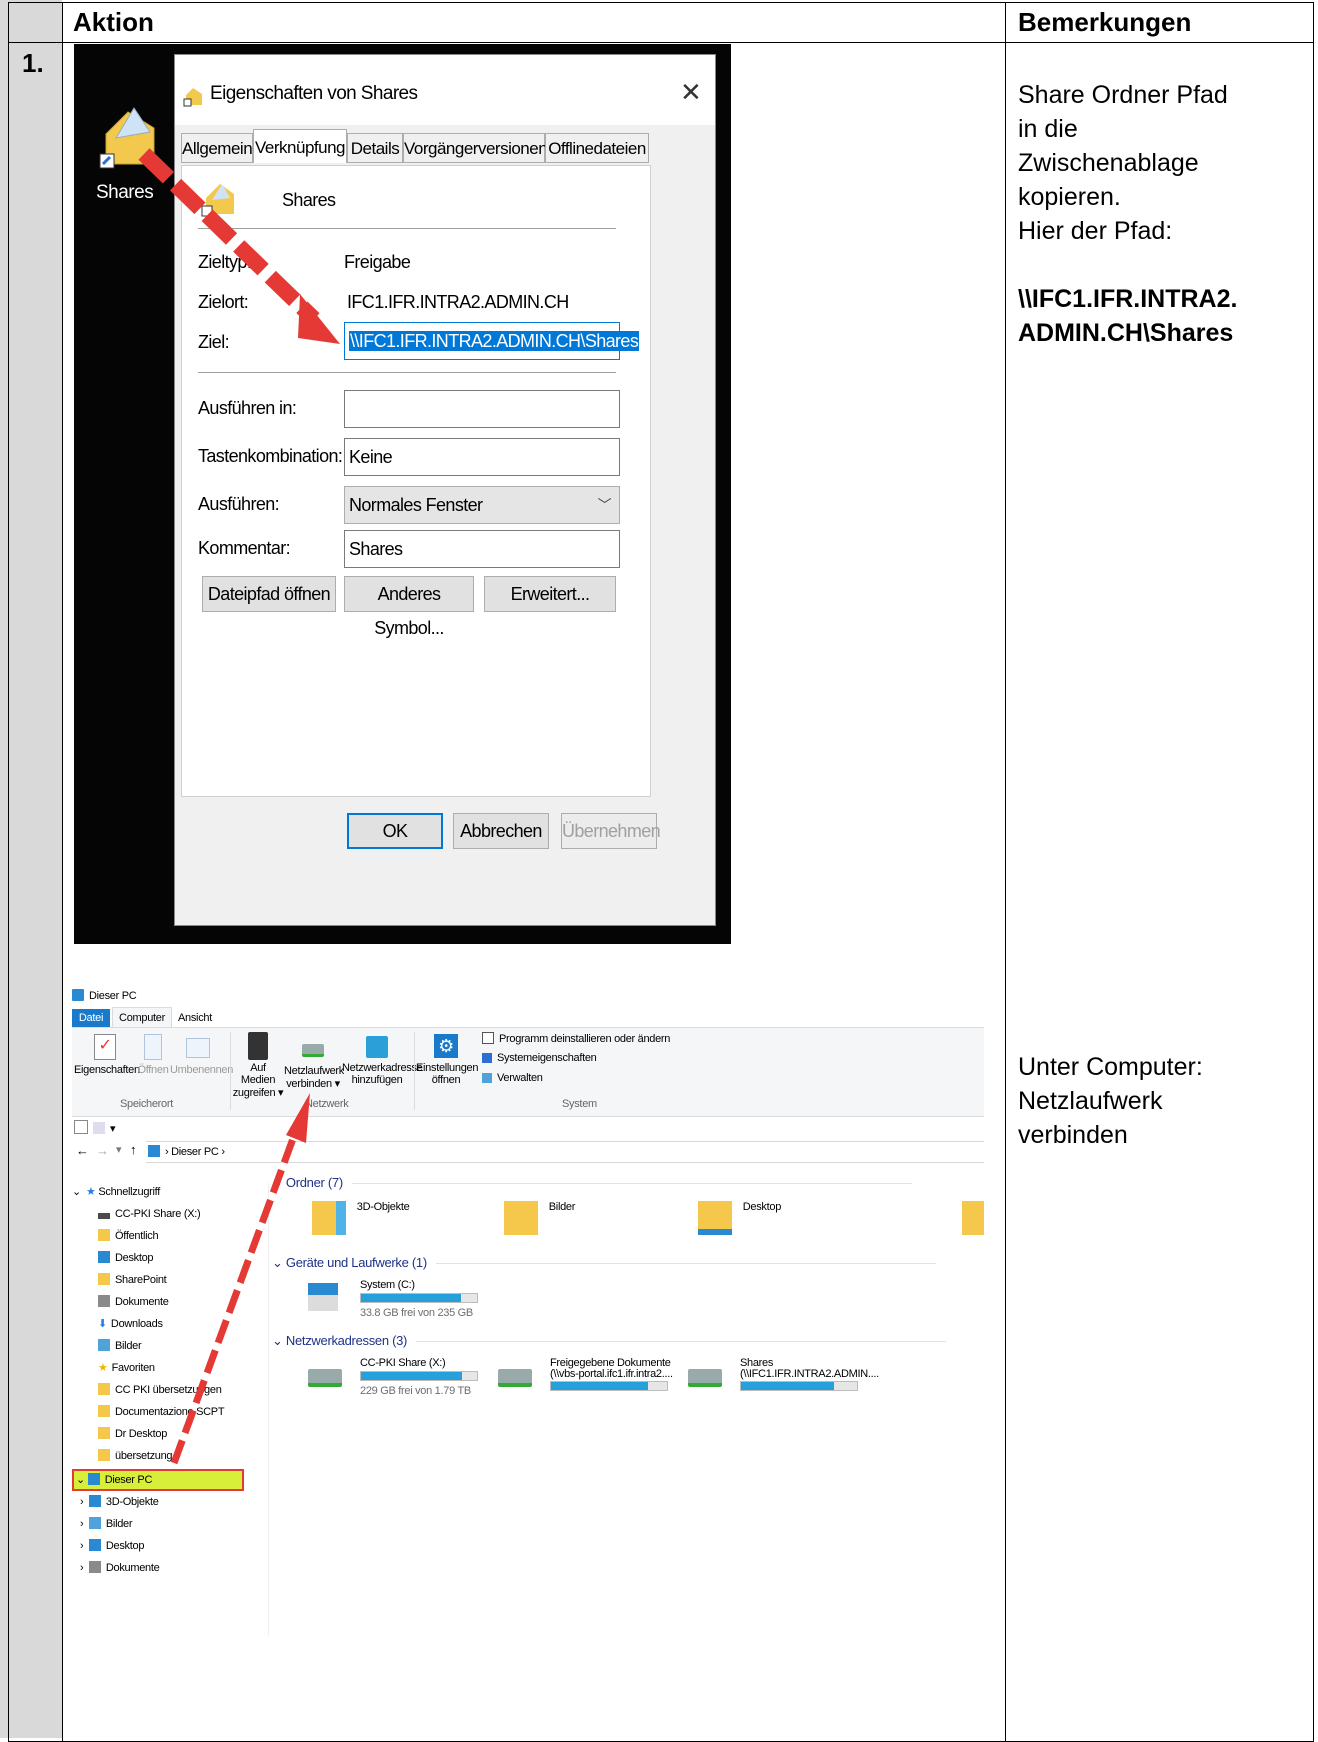 The image size is (1318, 1742). I want to click on remark-line: in die, so click(1048, 129).